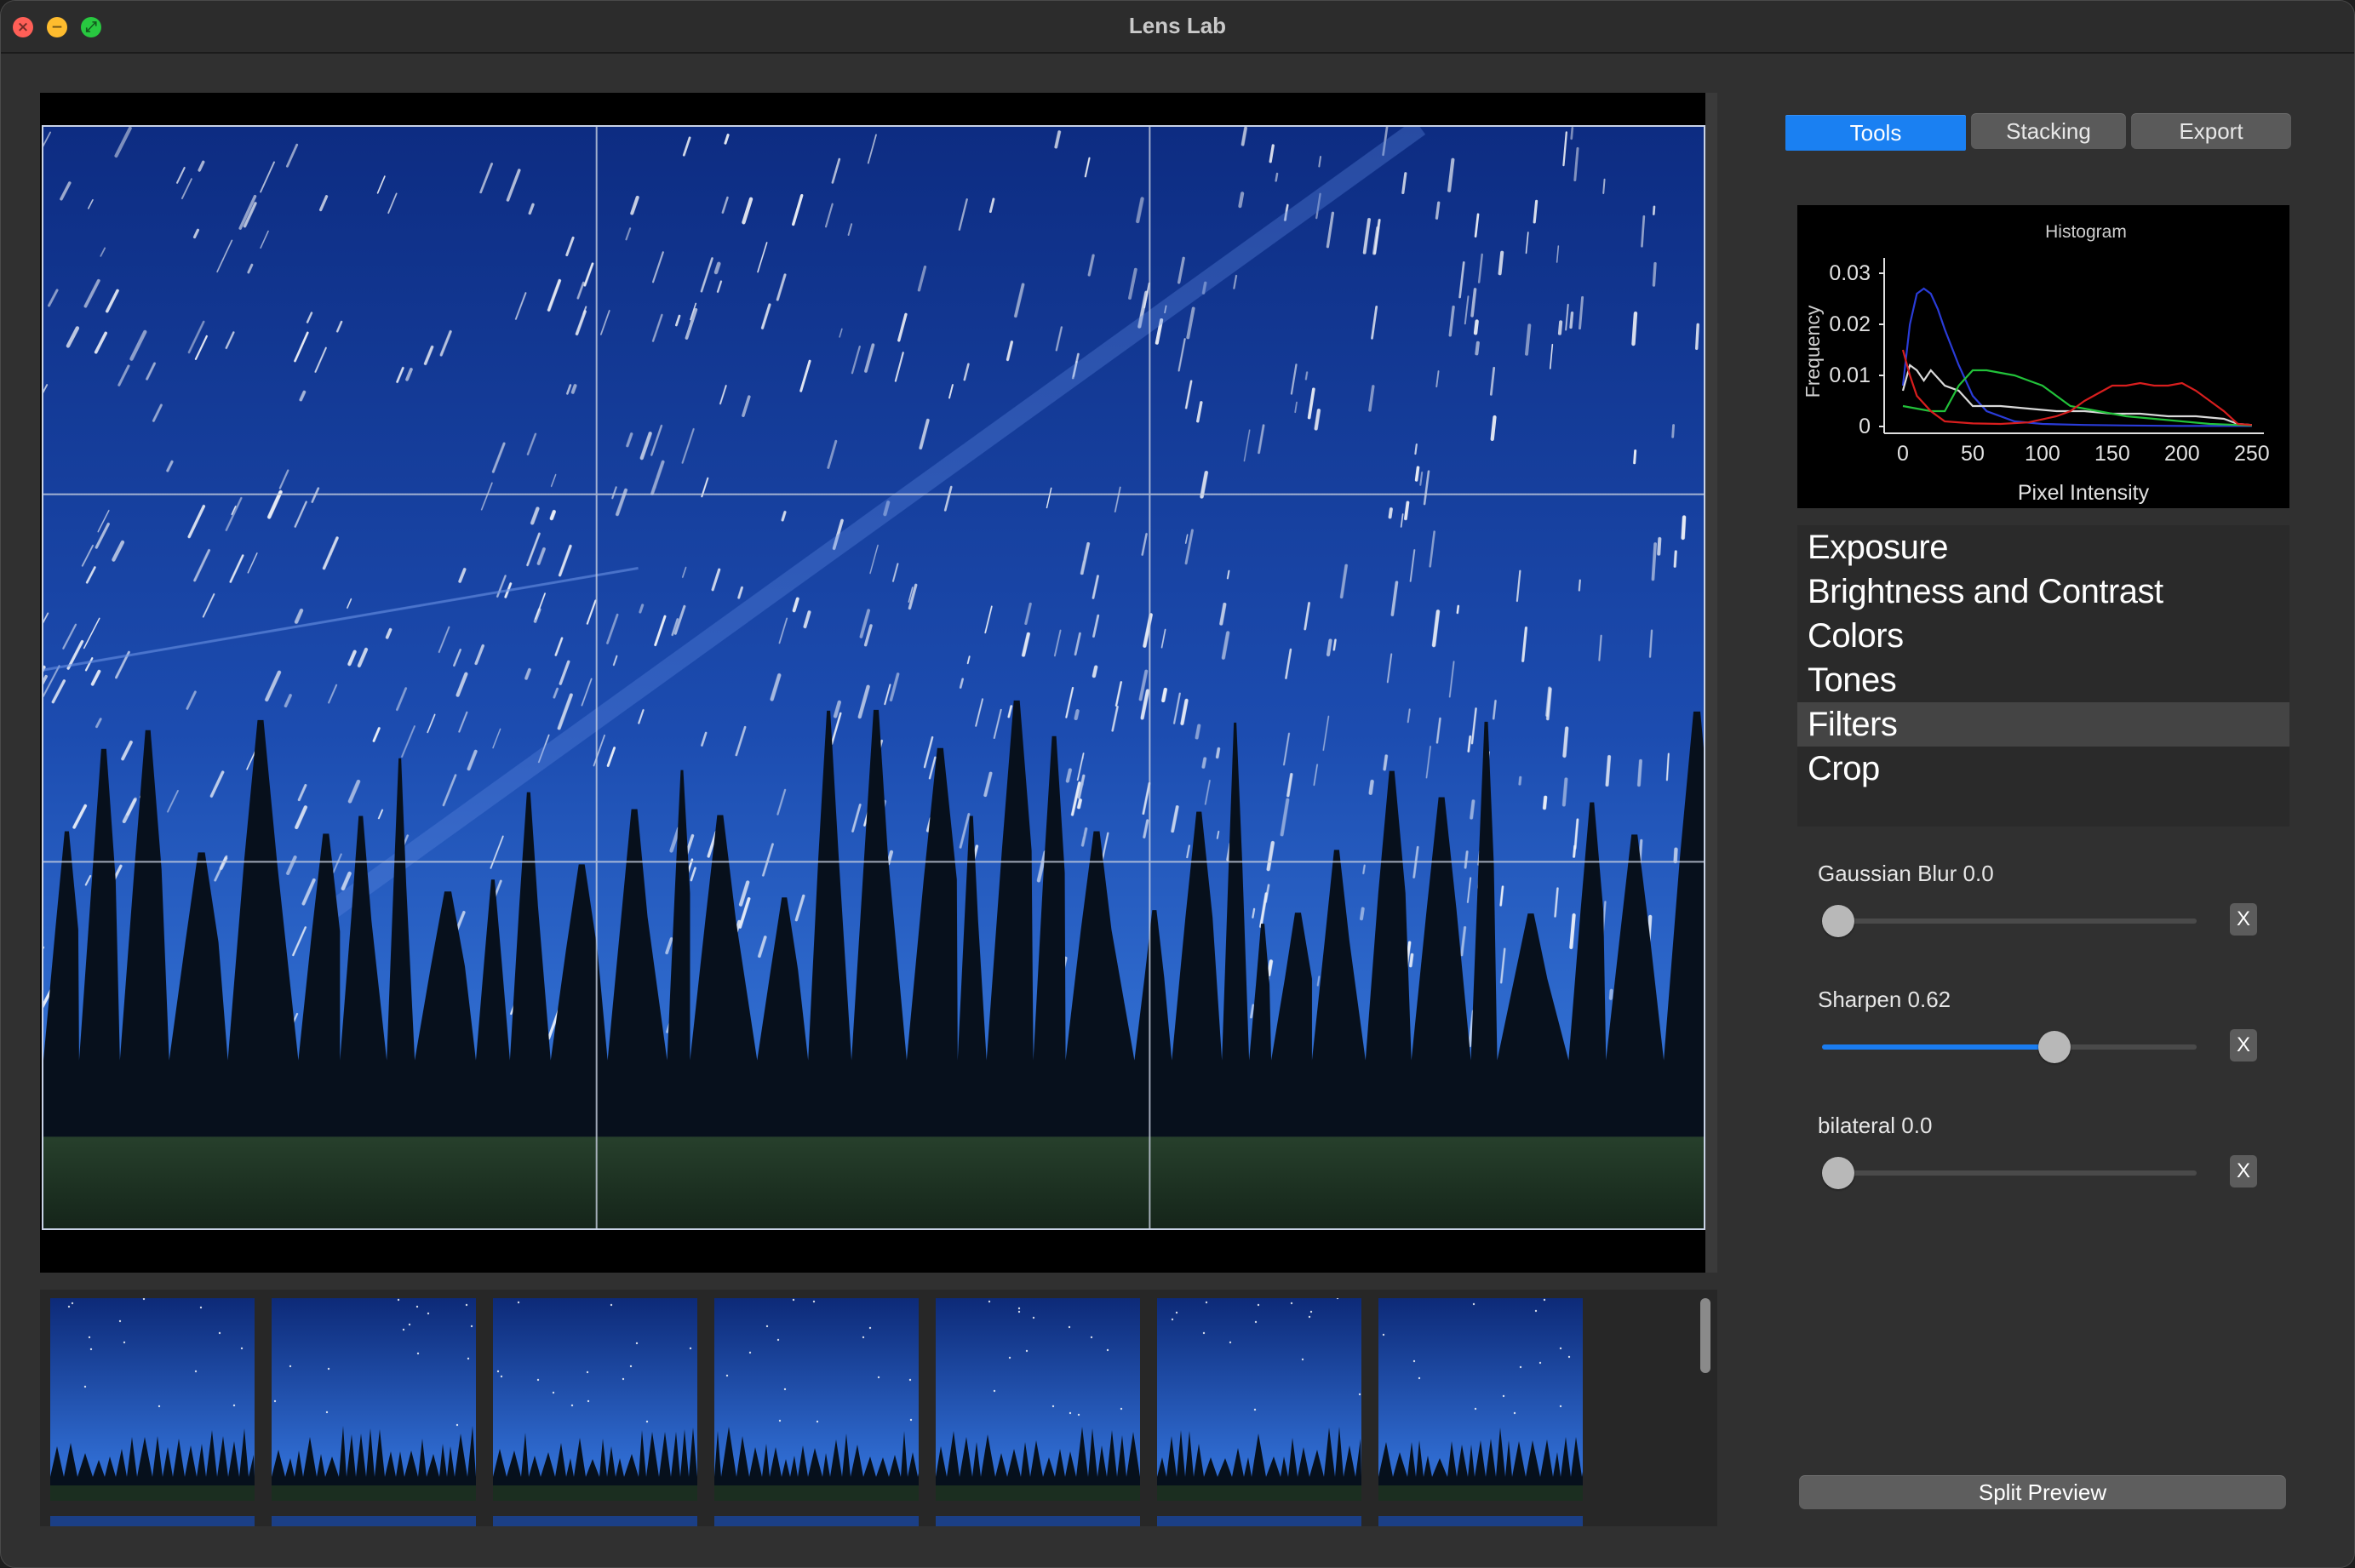  Describe the element at coordinates (1850, 273) in the screenshot. I see `histogram-y-tick: 0.03` at that location.